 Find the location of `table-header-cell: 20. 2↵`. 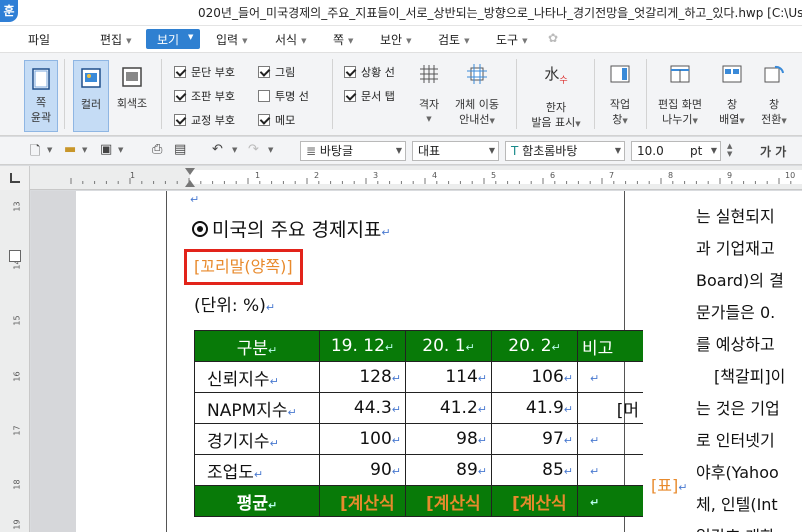

table-header-cell: 20. 2↵ is located at coordinates (534, 346).